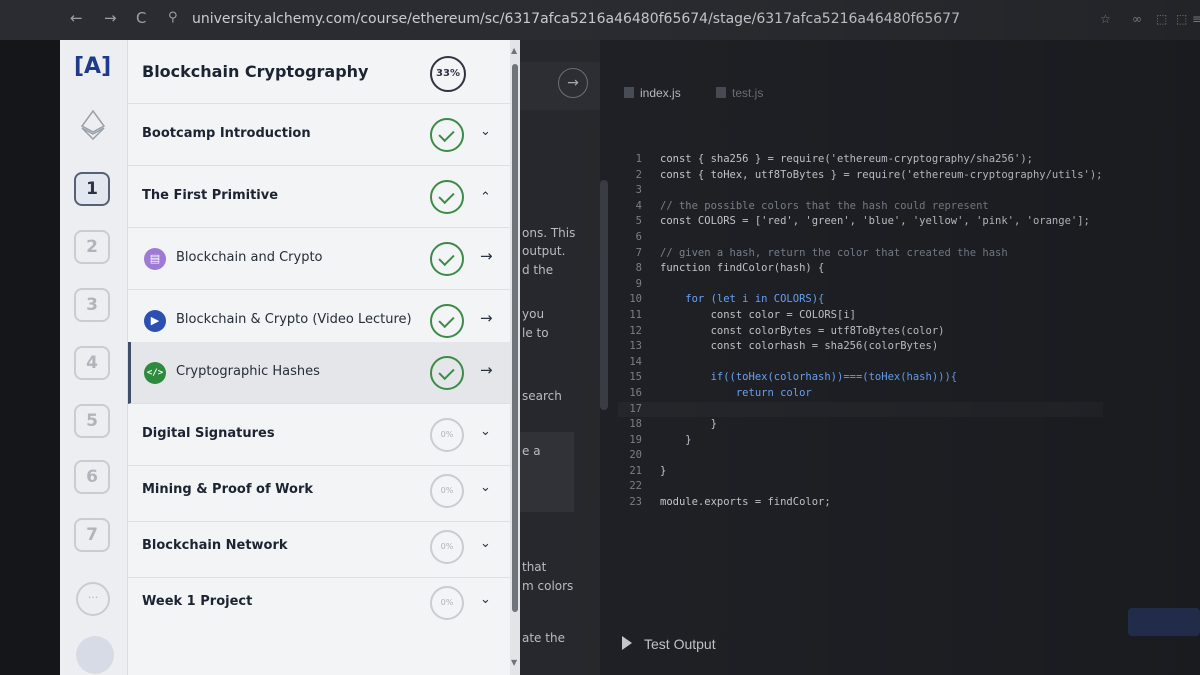  I want to click on code-line: 16 return color, so click(860, 394).